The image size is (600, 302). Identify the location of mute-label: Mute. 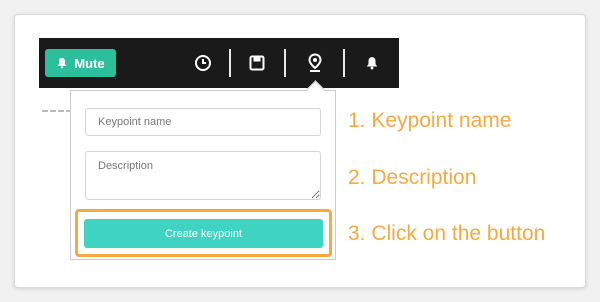
(89, 63).